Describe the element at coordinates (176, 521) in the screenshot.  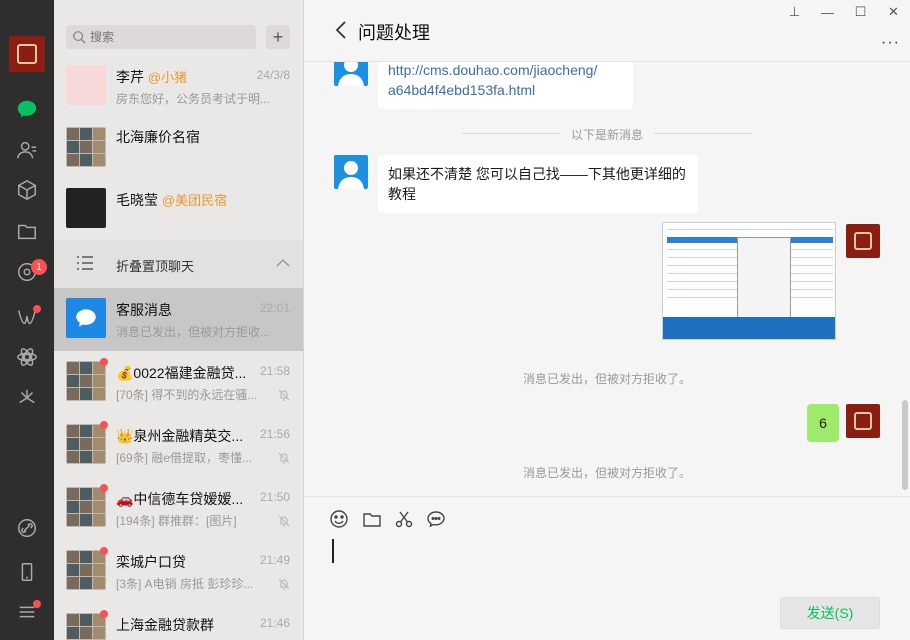
I see `chat-preview: [194条] 群推群：[图片]` at that location.